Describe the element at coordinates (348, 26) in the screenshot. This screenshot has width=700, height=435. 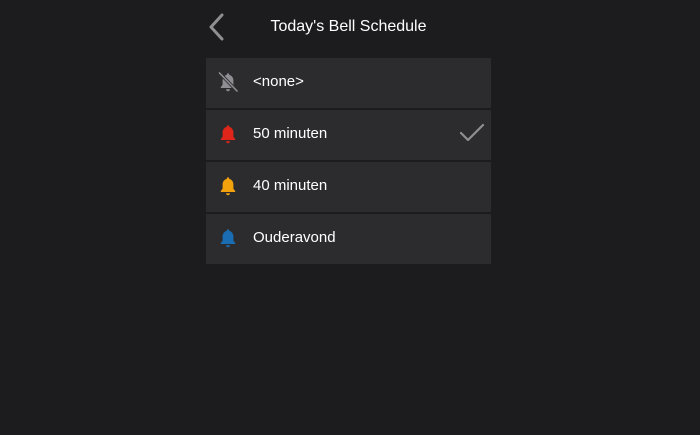
I see `page-title: Today's Bell Schedule` at that location.